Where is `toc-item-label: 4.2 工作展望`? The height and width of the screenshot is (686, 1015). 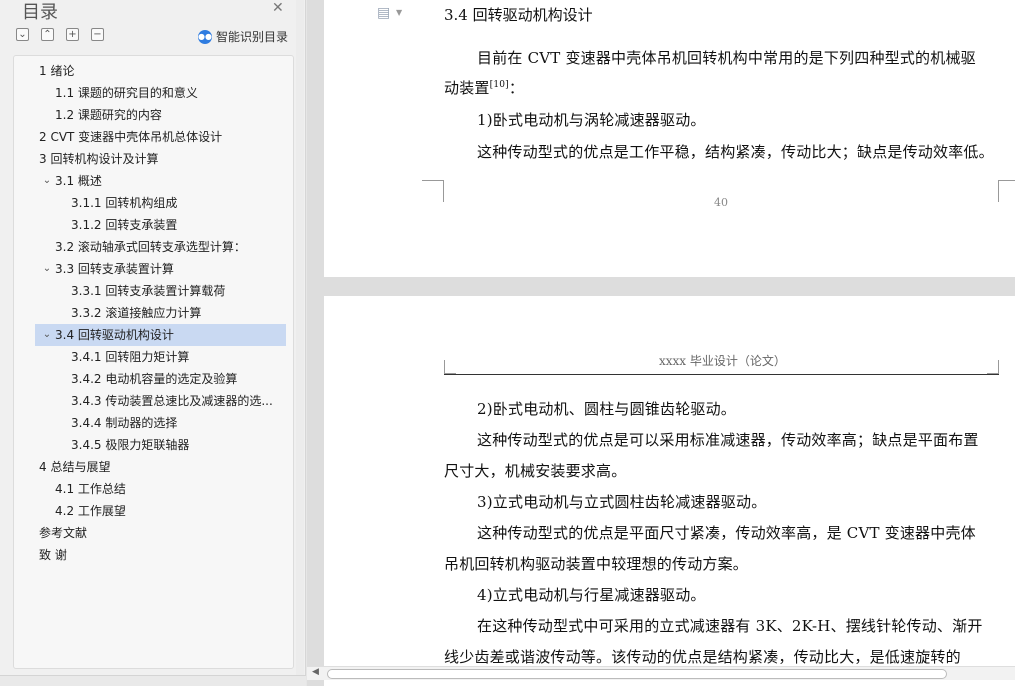
toc-item-label: 4.2 工作展望 is located at coordinates (90, 511).